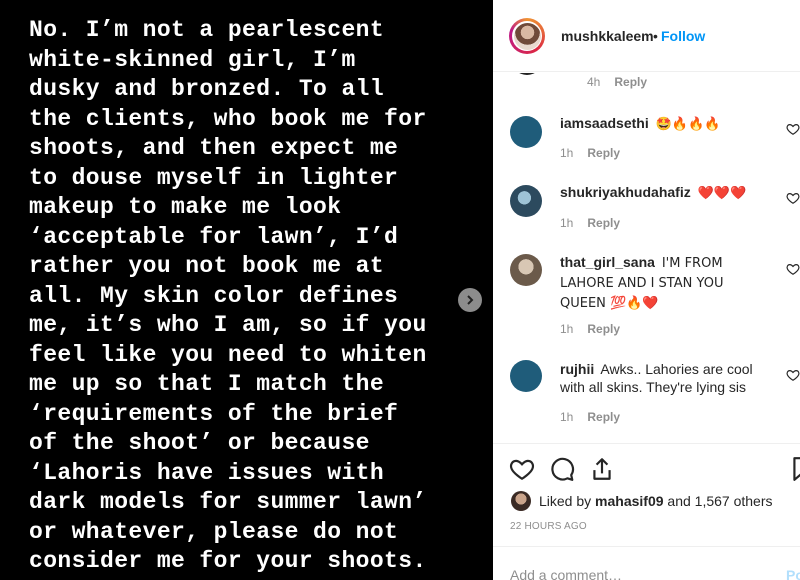 The width and height of the screenshot is (800, 580). I want to click on comment-username: rujhii, so click(577, 369).